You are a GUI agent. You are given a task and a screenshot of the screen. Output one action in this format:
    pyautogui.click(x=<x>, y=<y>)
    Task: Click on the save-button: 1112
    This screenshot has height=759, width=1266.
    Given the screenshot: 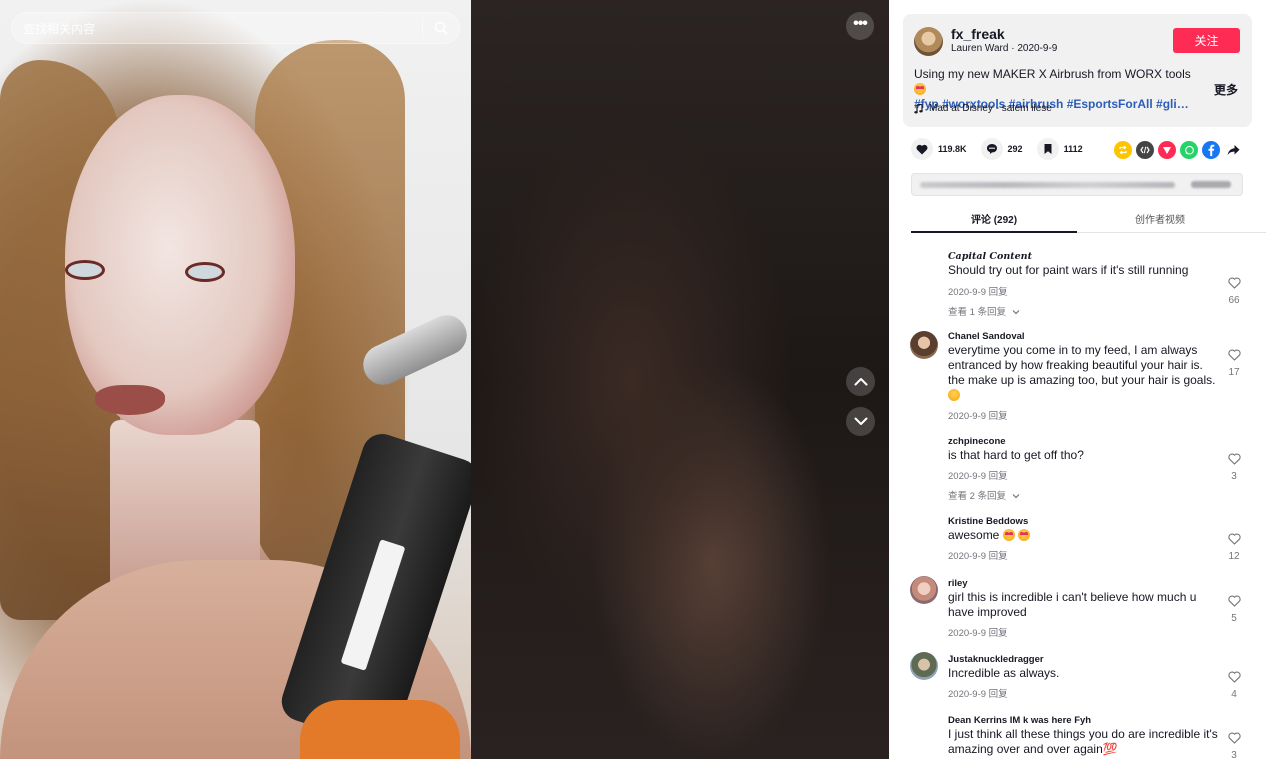 What is the action you would take?
    pyautogui.click(x=1059, y=149)
    